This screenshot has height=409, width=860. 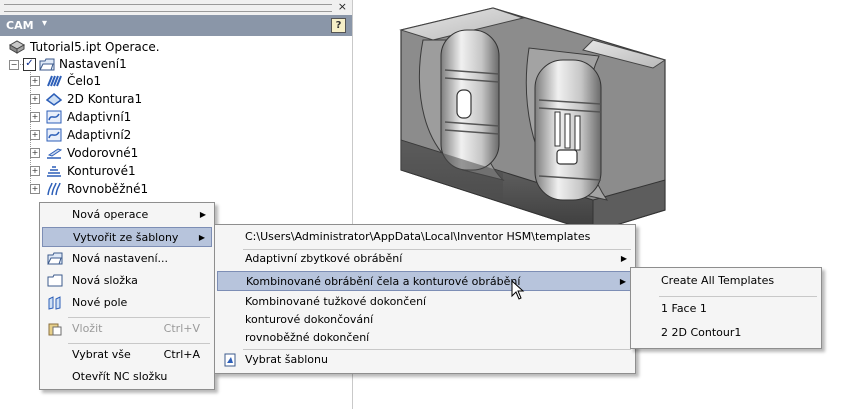 I want to click on folder-icon, so click(x=55, y=280).